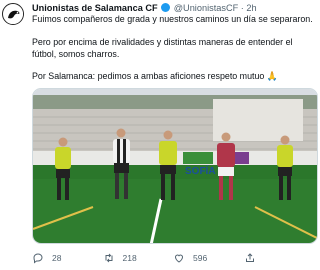 The width and height of the screenshot is (320, 270). Describe the element at coordinates (57, 258) in the screenshot. I see `reply-count: 28` at that location.